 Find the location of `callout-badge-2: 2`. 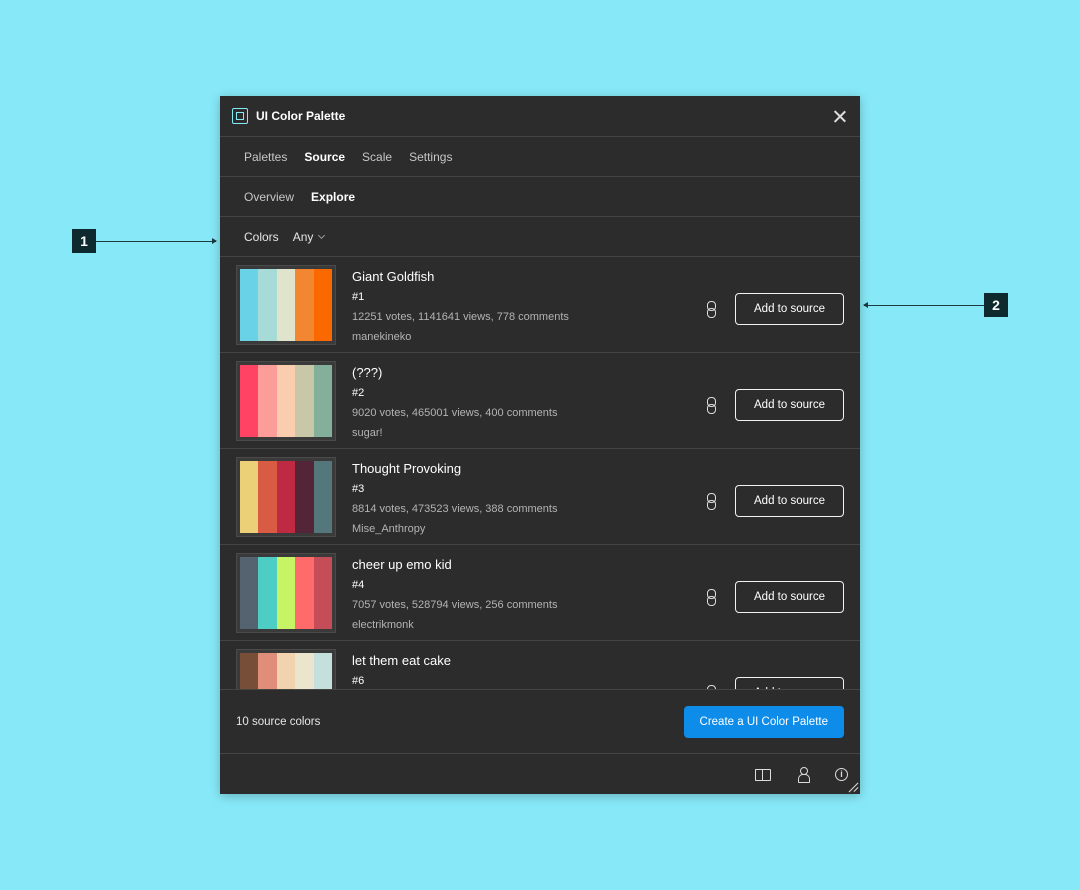

callout-badge-2: 2 is located at coordinates (996, 305).